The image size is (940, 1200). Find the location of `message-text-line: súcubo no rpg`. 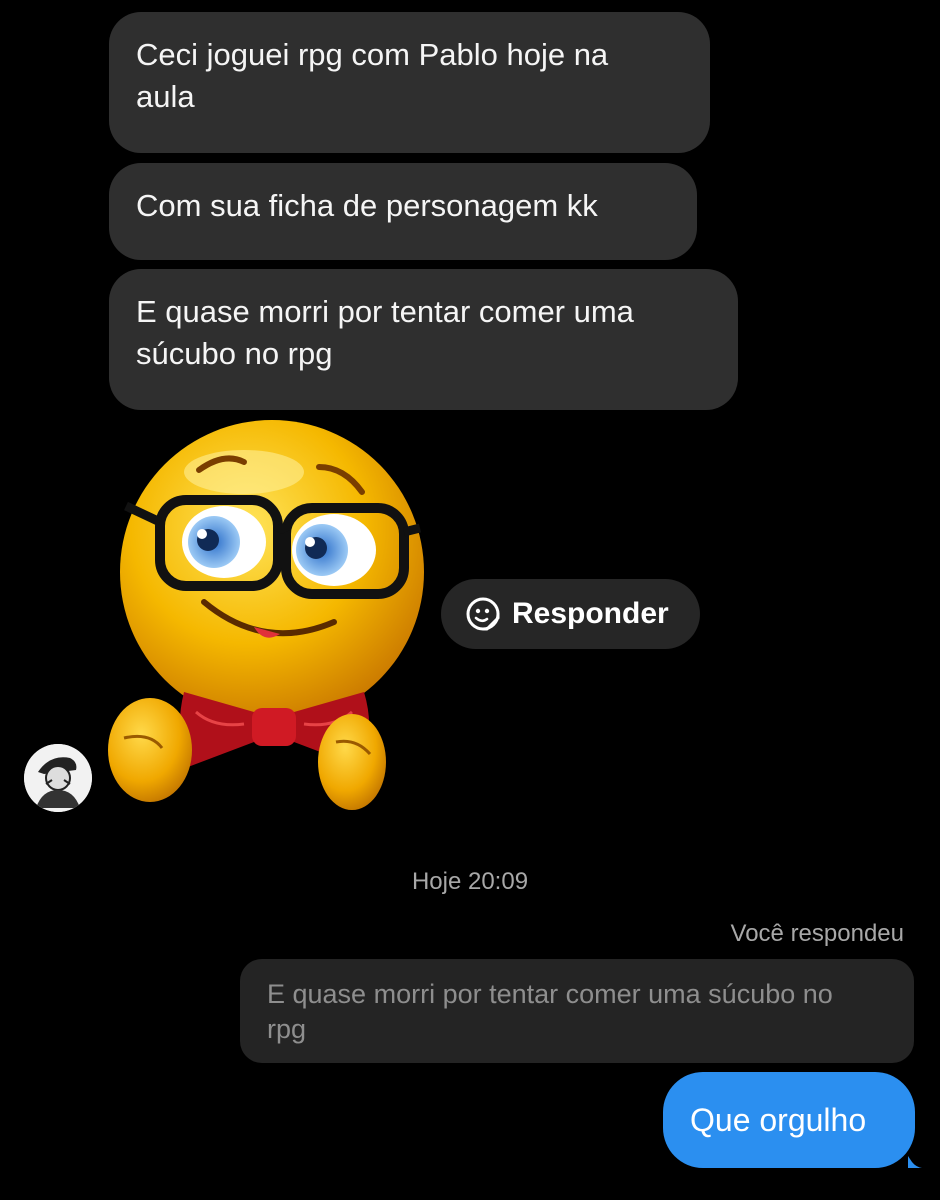

message-text-line: súcubo no rpg is located at coordinates (234, 353).